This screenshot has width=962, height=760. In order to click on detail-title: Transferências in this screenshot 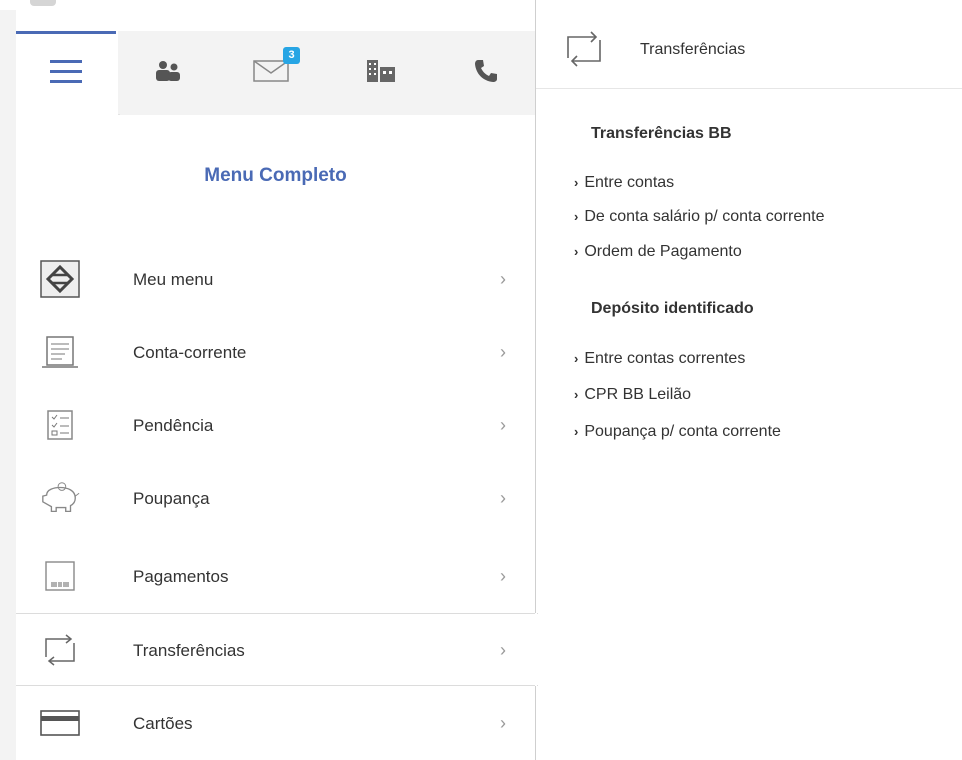, I will do `click(693, 49)`.